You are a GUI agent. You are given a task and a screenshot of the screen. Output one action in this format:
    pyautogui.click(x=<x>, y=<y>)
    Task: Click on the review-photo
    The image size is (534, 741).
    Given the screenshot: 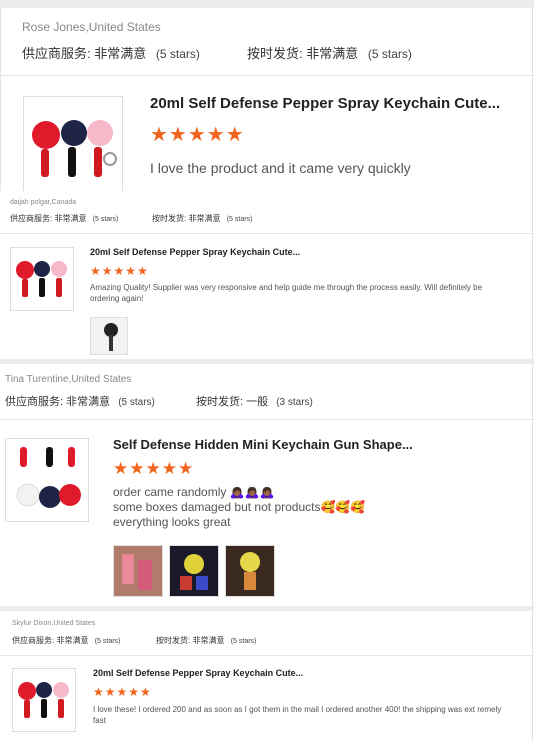 What is the action you would take?
    pyautogui.click(x=109, y=336)
    